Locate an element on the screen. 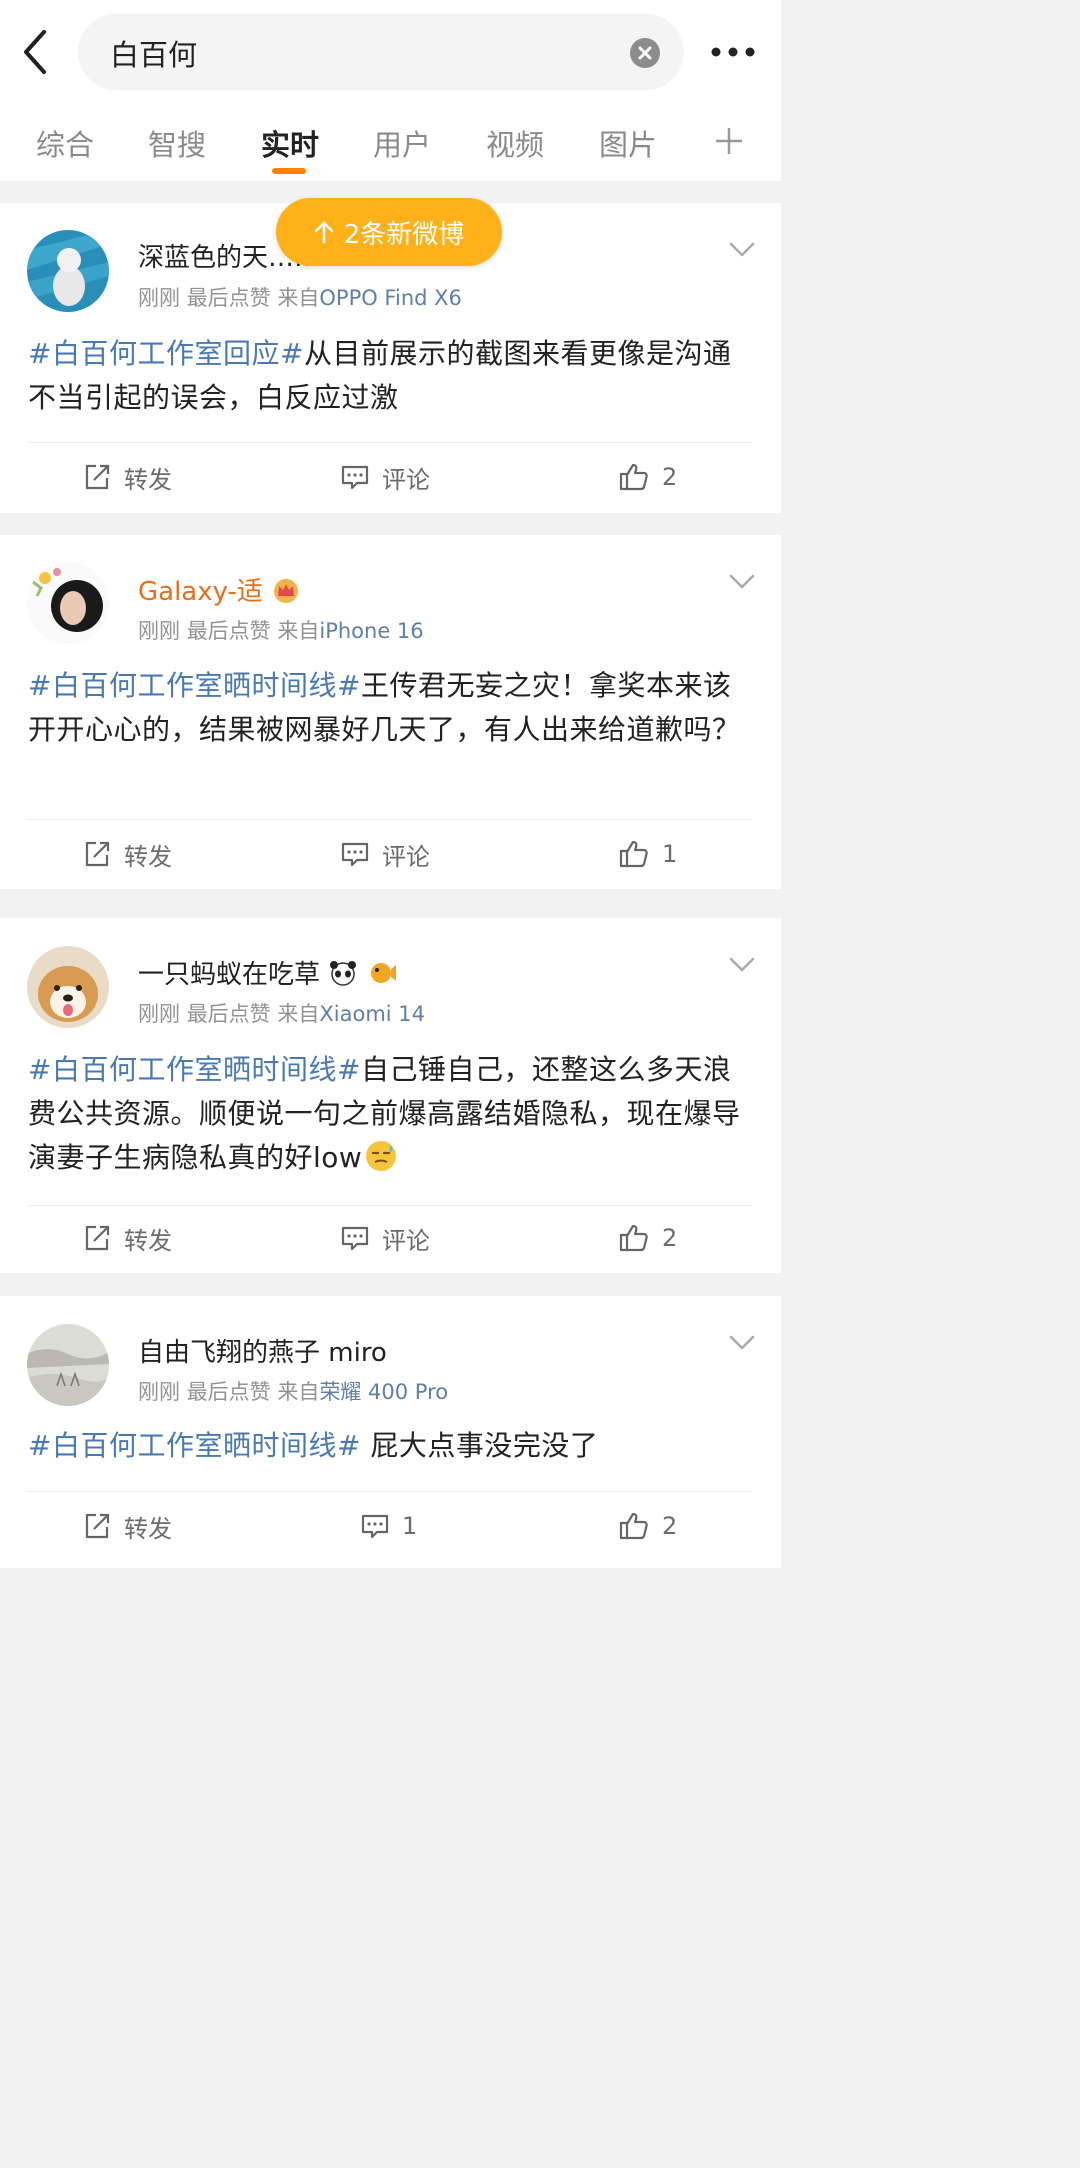  like-count: 2 is located at coordinates (670, 1238).